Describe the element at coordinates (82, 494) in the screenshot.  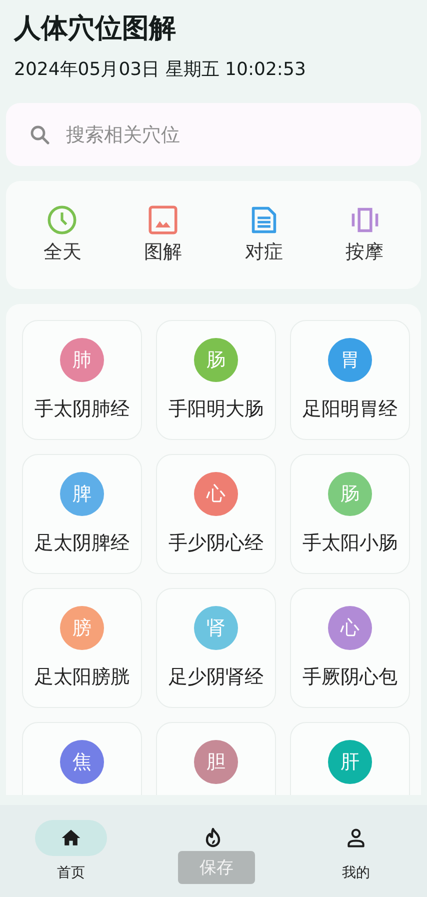
I see `meridian-badge: 脾` at that location.